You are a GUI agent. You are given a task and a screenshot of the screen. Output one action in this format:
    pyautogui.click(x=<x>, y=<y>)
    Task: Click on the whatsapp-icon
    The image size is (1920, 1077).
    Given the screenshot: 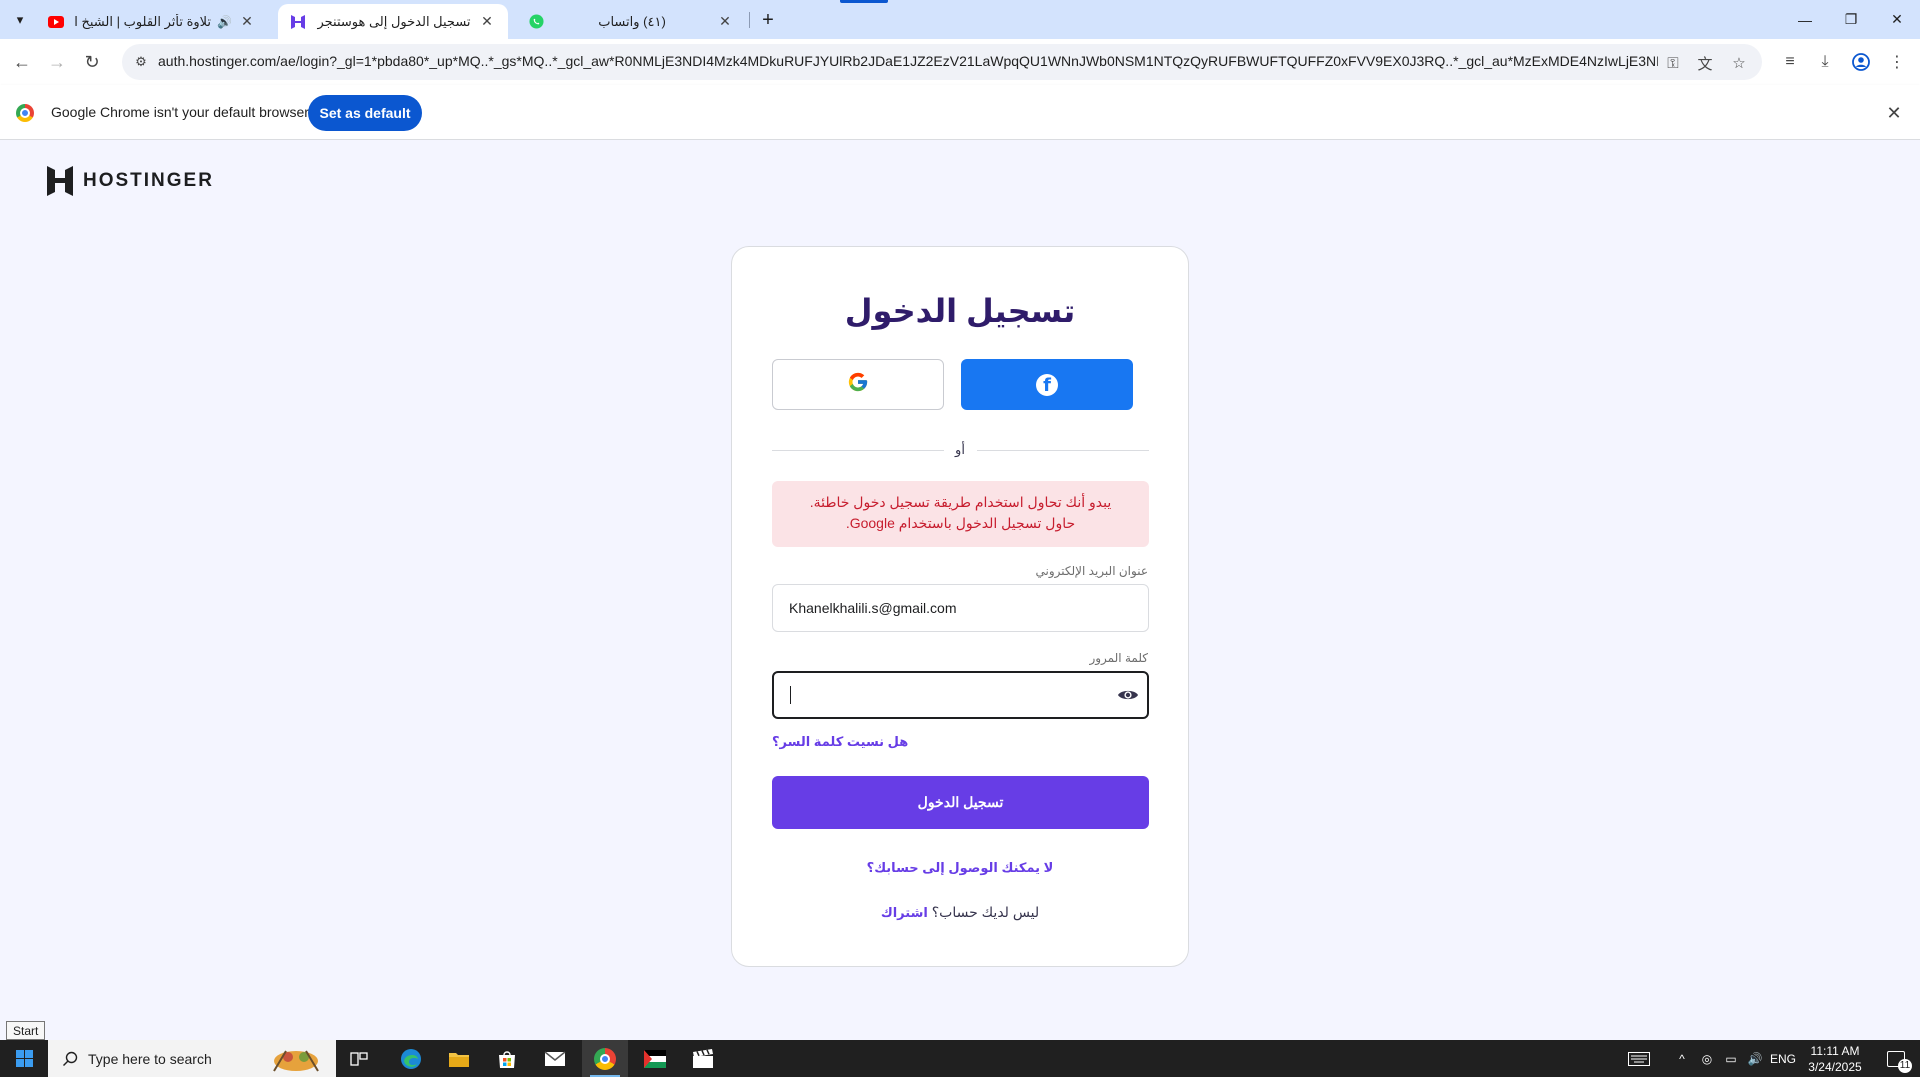 What is the action you would take?
    pyautogui.click(x=536, y=22)
    